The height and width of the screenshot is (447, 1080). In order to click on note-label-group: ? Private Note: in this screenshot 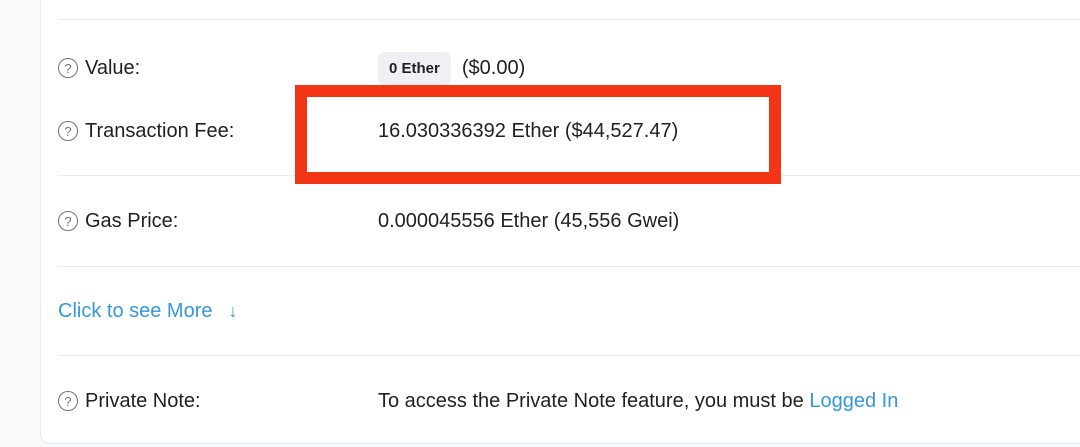, I will do `click(218, 401)`.